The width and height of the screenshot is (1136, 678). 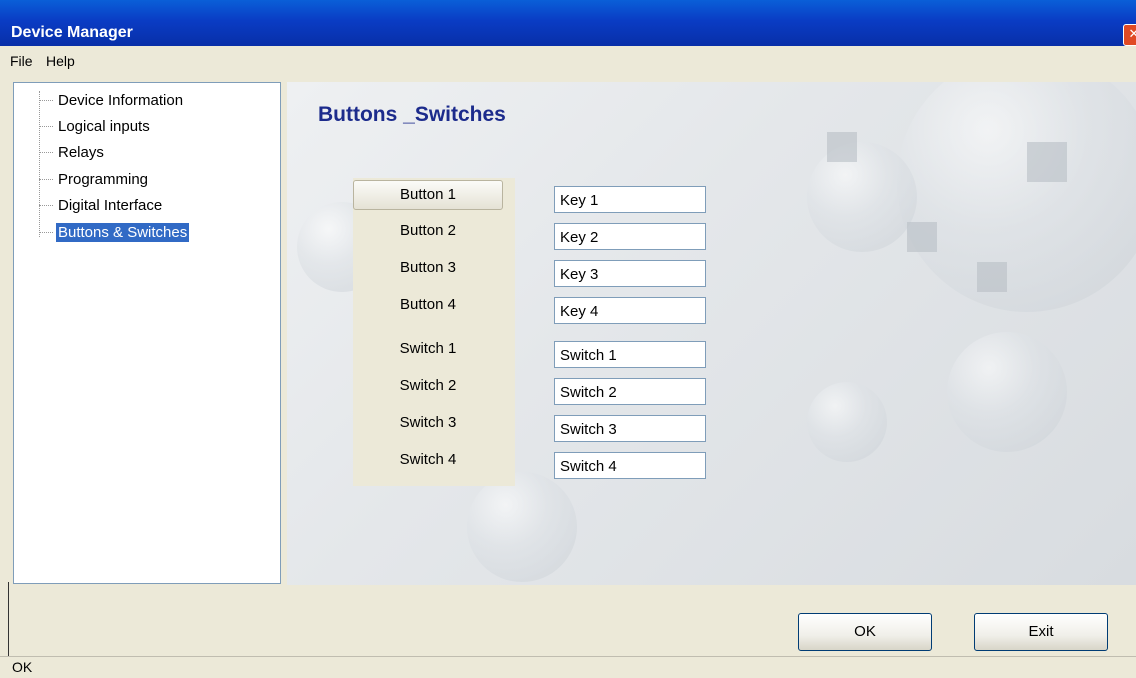 What do you see at coordinates (110, 205) in the screenshot?
I see `tree-item-label: Digital Interface` at bounding box center [110, 205].